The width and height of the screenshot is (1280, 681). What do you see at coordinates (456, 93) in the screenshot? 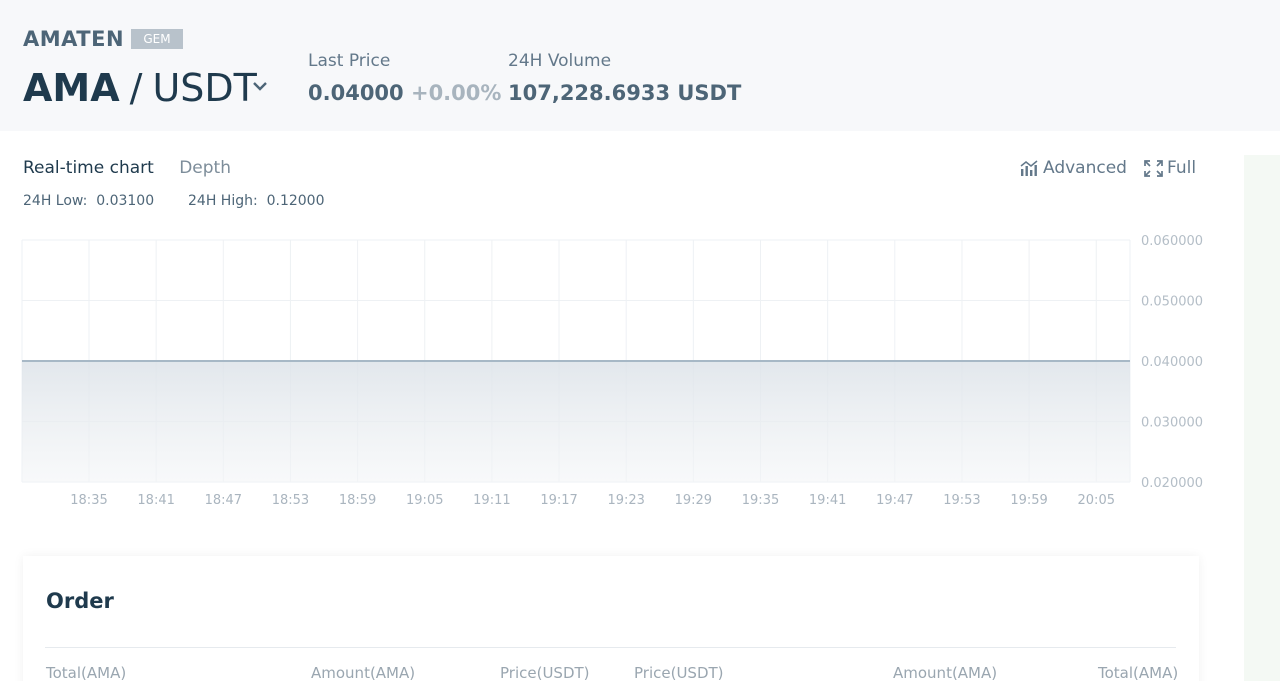
I see `price-change: +0.00%` at bounding box center [456, 93].